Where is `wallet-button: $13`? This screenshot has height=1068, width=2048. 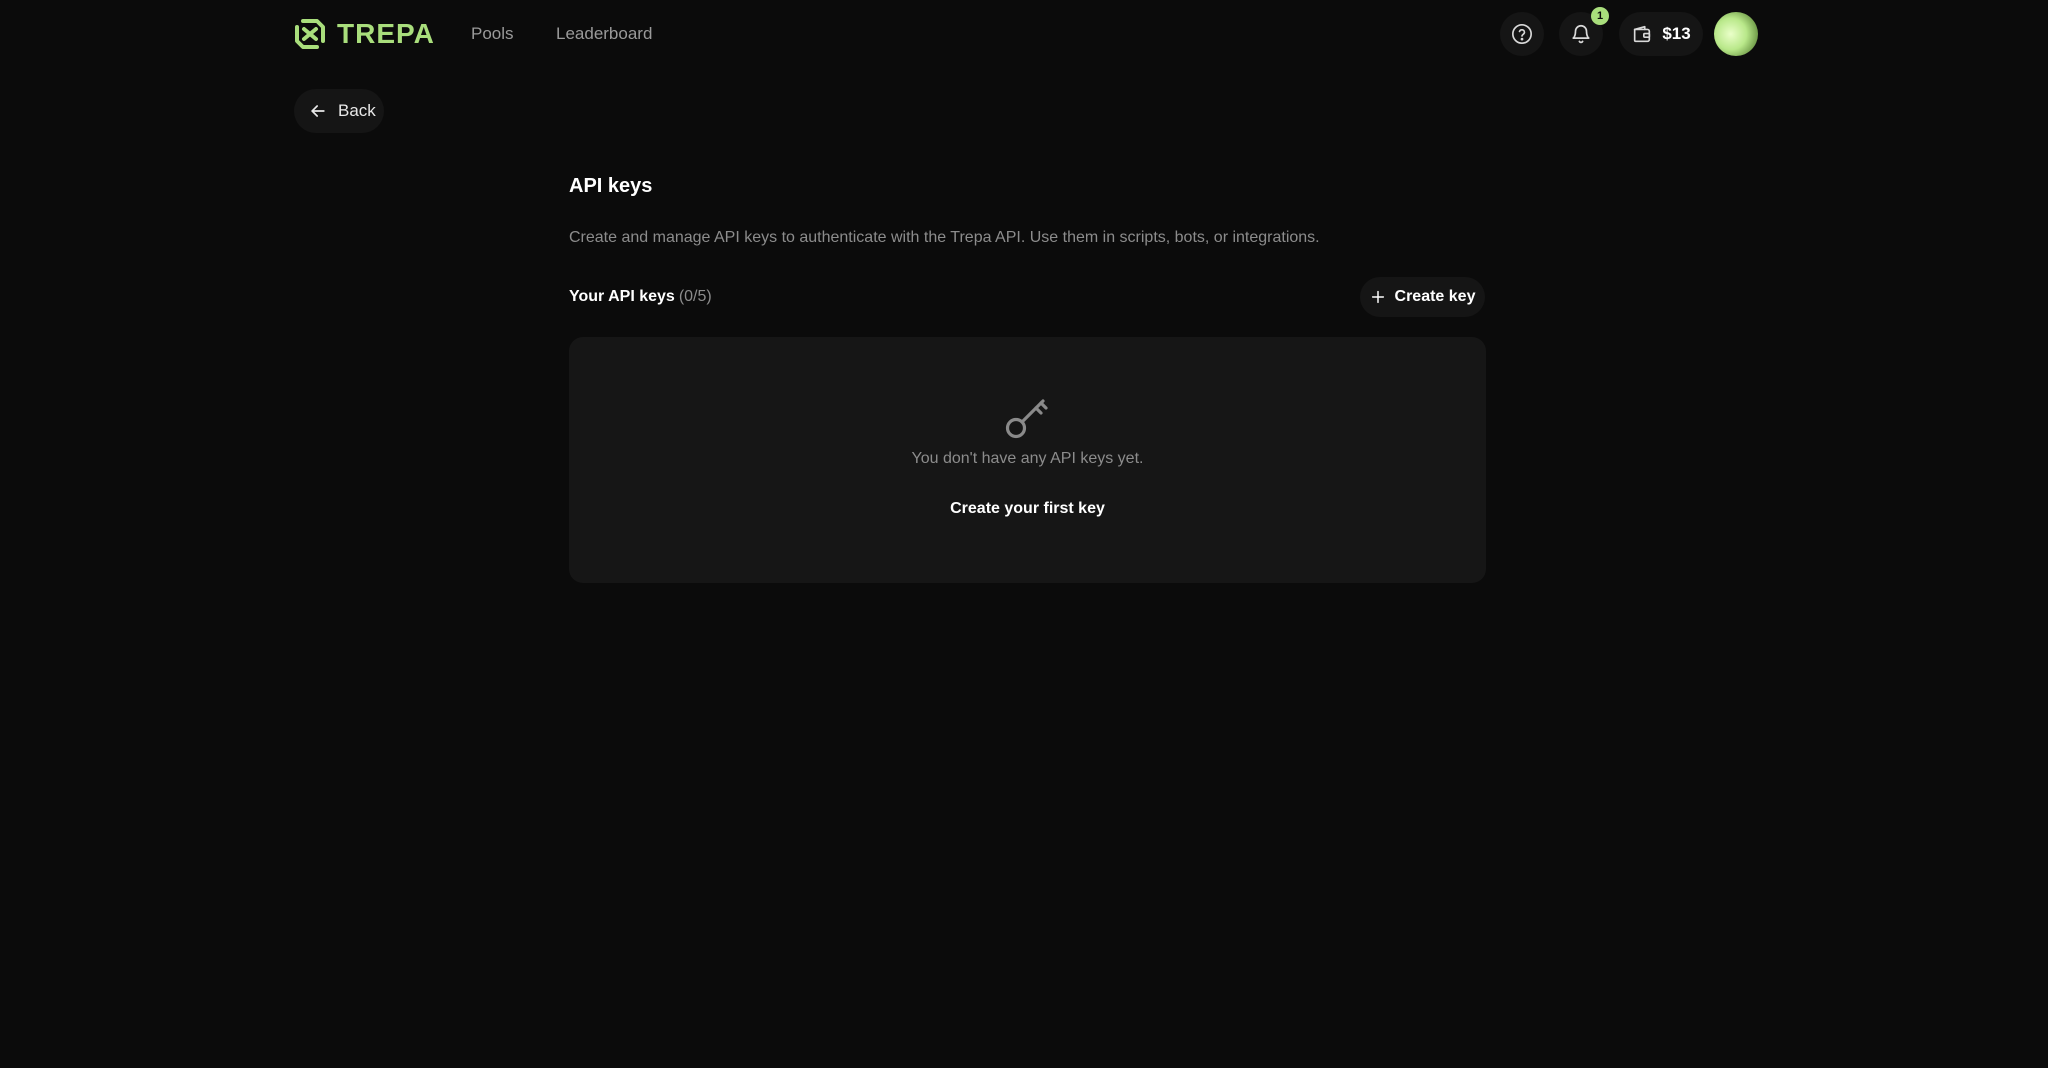 wallet-button: $13 is located at coordinates (1661, 34).